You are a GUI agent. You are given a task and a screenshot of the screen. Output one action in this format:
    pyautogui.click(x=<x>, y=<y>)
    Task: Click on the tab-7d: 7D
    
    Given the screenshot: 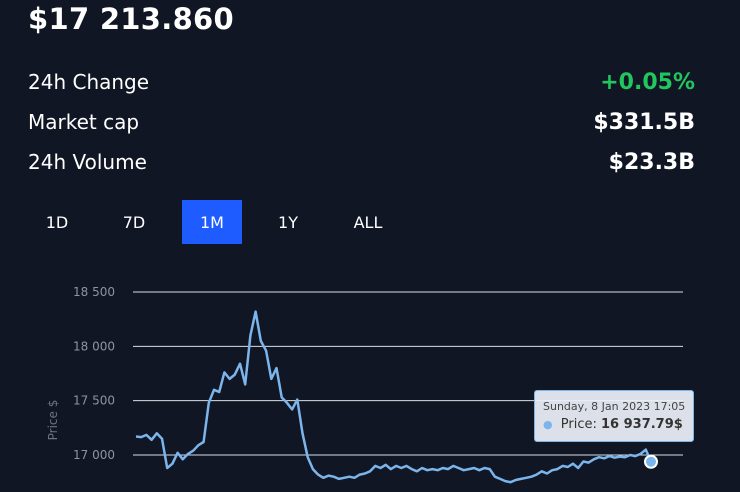 What is the action you would take?
    pyautogui.click(x=134, y=222)
    